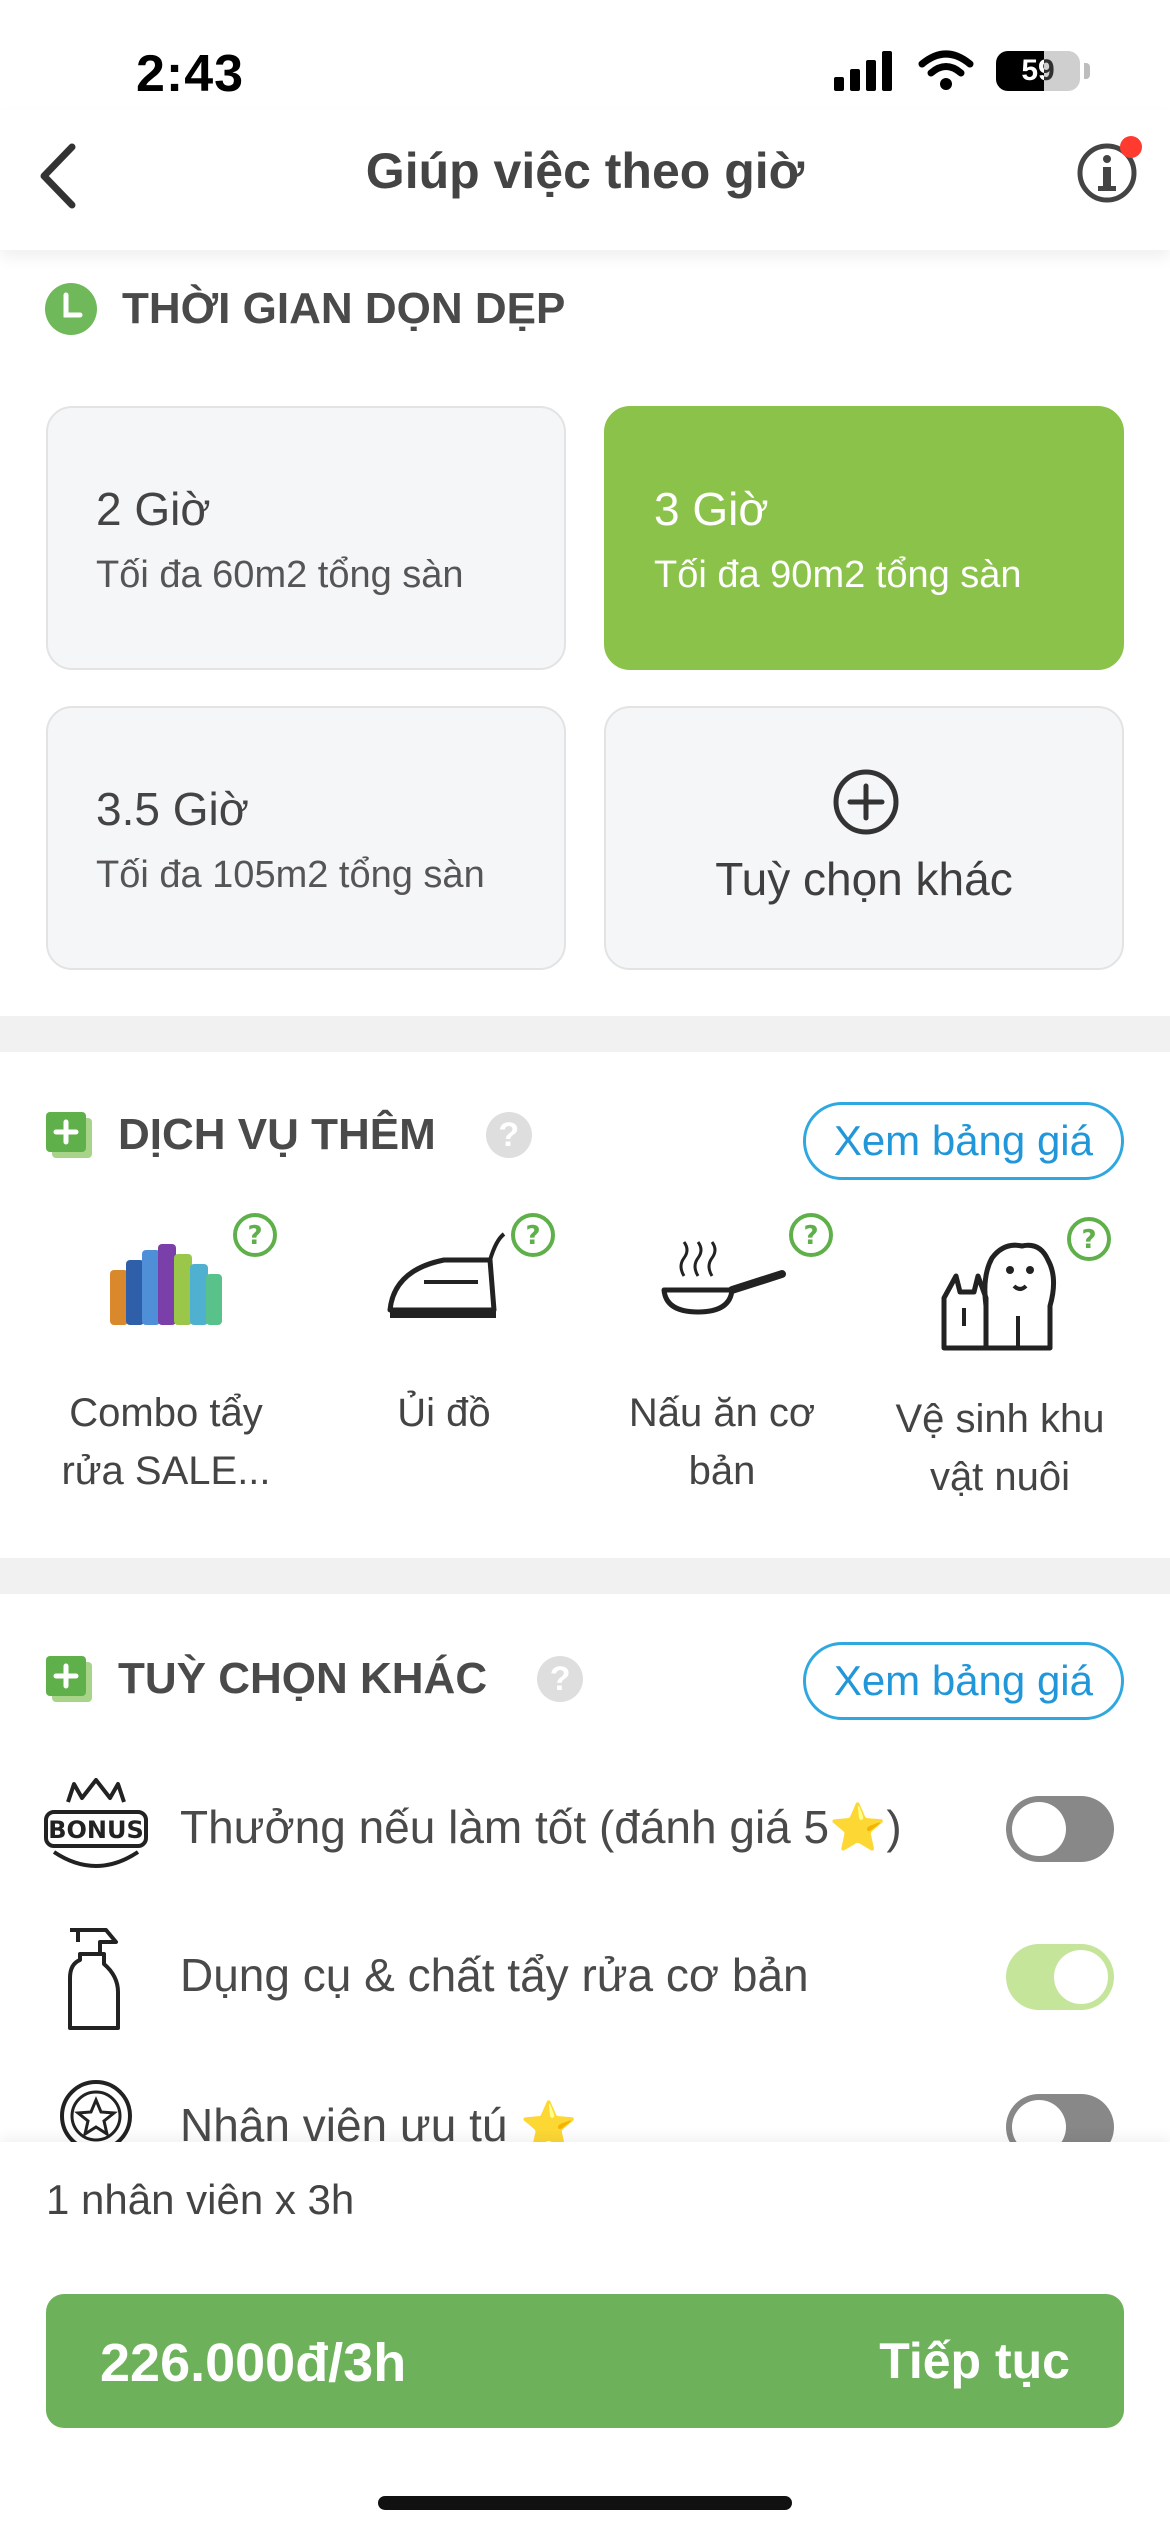  I want to click on service-label: Nấu ăn cơ bản, so click(722, 1442).